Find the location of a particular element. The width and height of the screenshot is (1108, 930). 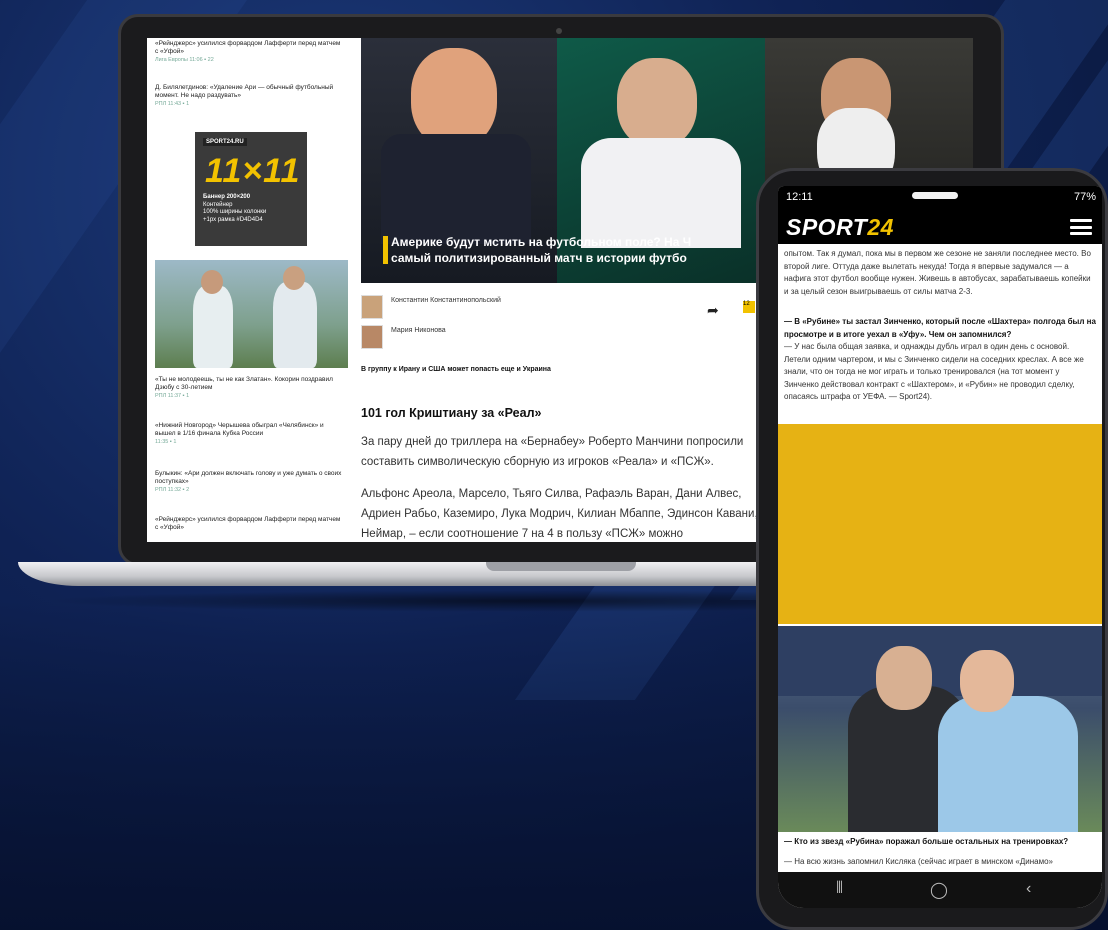

hero-face-mid is located at coordinates (657, 103).